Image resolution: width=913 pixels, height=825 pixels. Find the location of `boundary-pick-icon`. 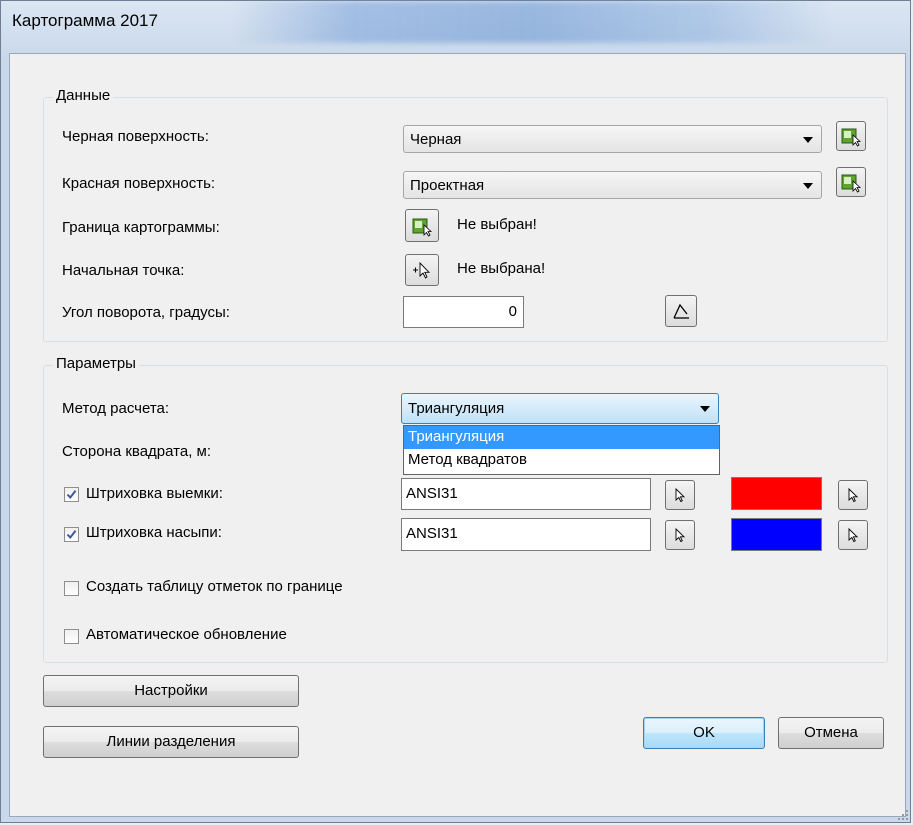

boundary-pick-icon is located at coordinates (422, 227).